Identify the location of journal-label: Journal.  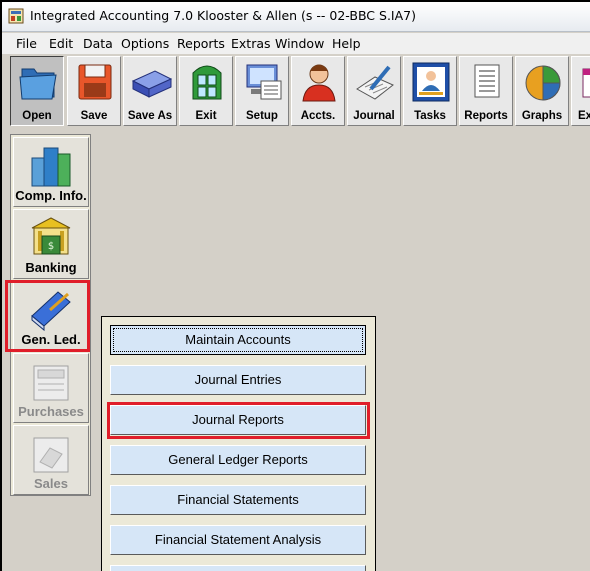
(374, 116).